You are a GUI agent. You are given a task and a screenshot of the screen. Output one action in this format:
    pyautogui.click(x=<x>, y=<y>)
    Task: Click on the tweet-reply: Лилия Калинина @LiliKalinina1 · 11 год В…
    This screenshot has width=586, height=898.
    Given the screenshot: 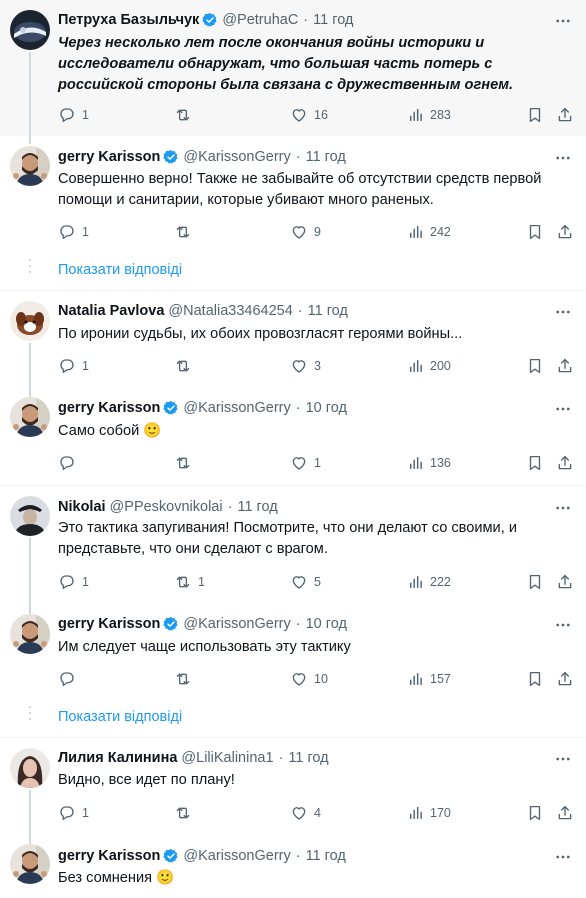 What is the action you would take?
    pyautogui.click(x=293, y=790)
    